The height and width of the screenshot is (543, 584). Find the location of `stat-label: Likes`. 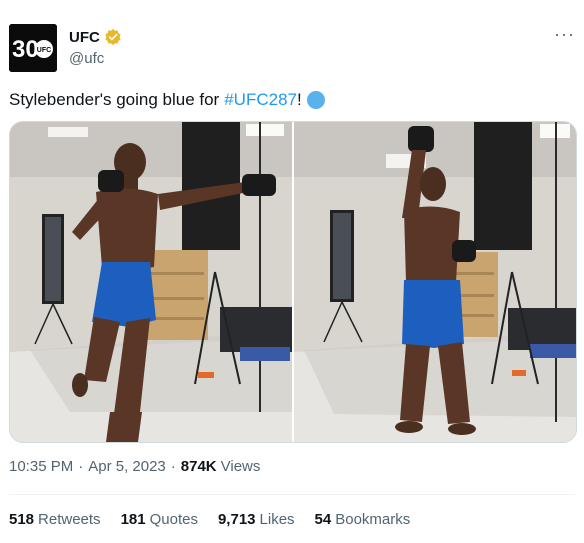

stat-label: Likes is located at coordinates (277, 519).